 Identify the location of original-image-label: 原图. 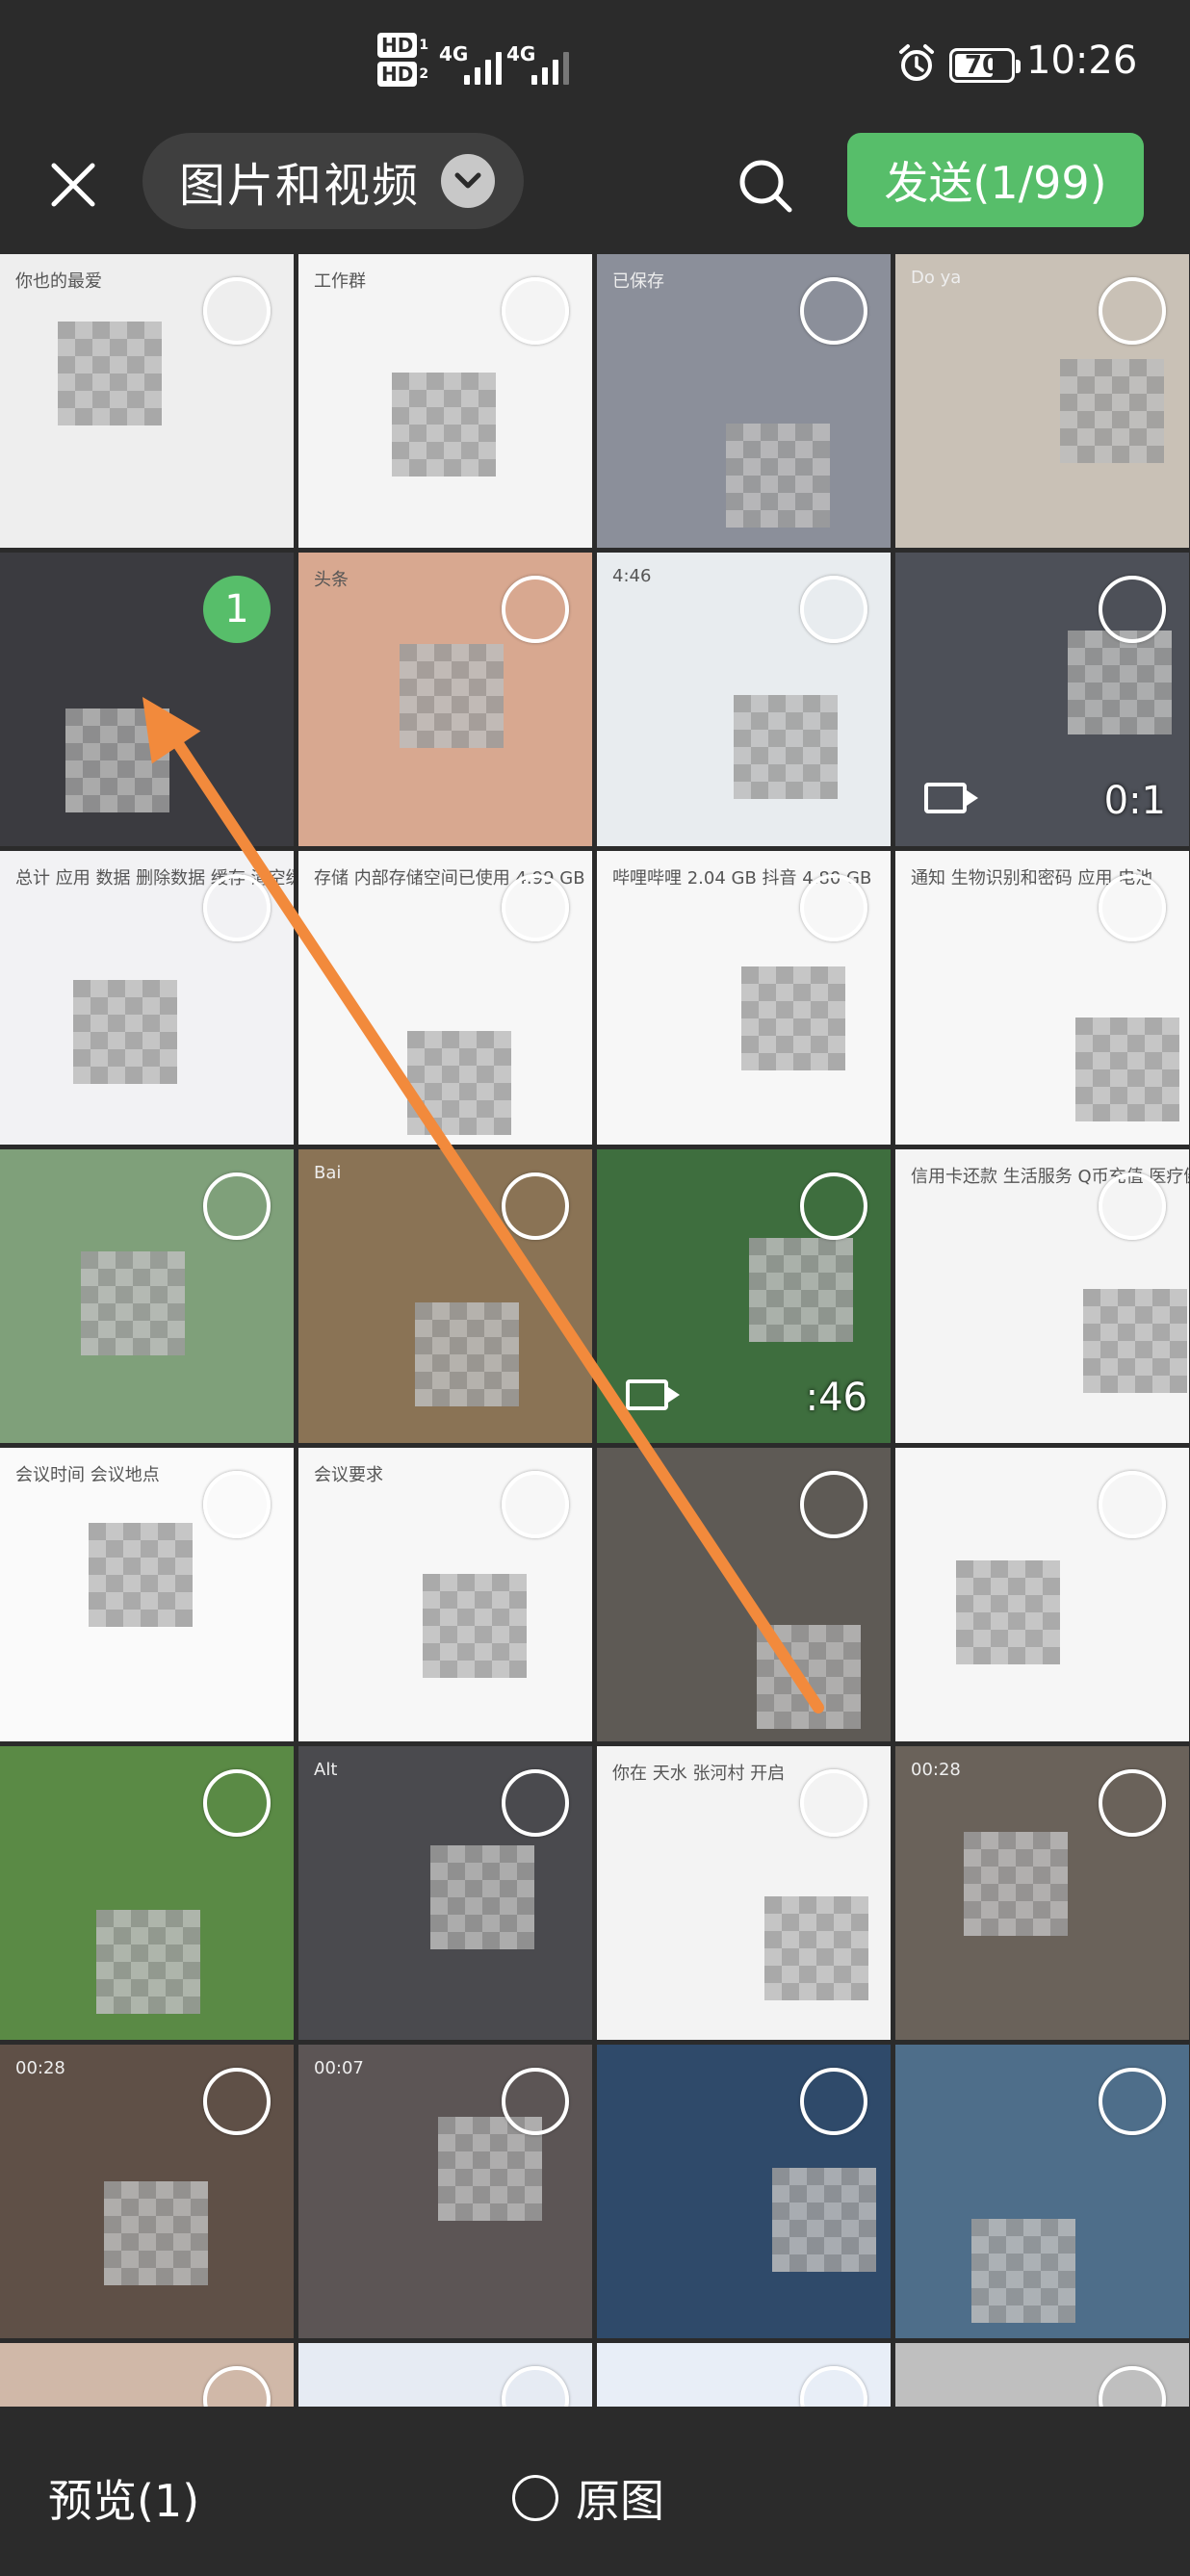
(620, 2501).